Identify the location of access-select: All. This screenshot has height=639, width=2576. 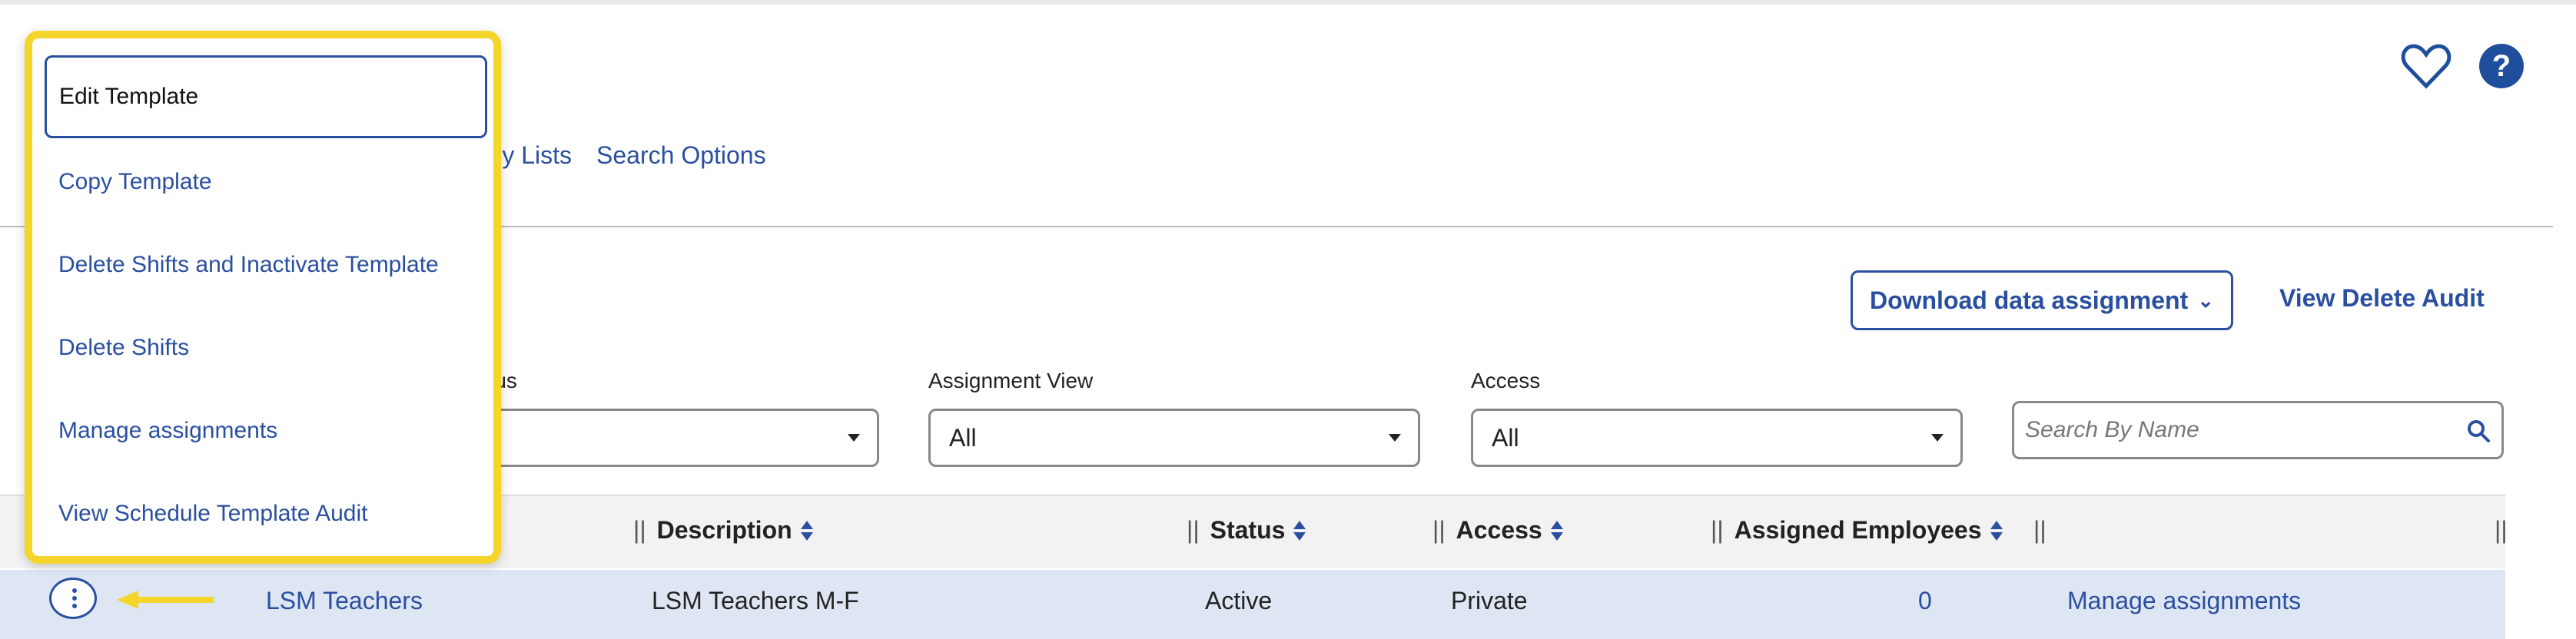
(1717, 438).